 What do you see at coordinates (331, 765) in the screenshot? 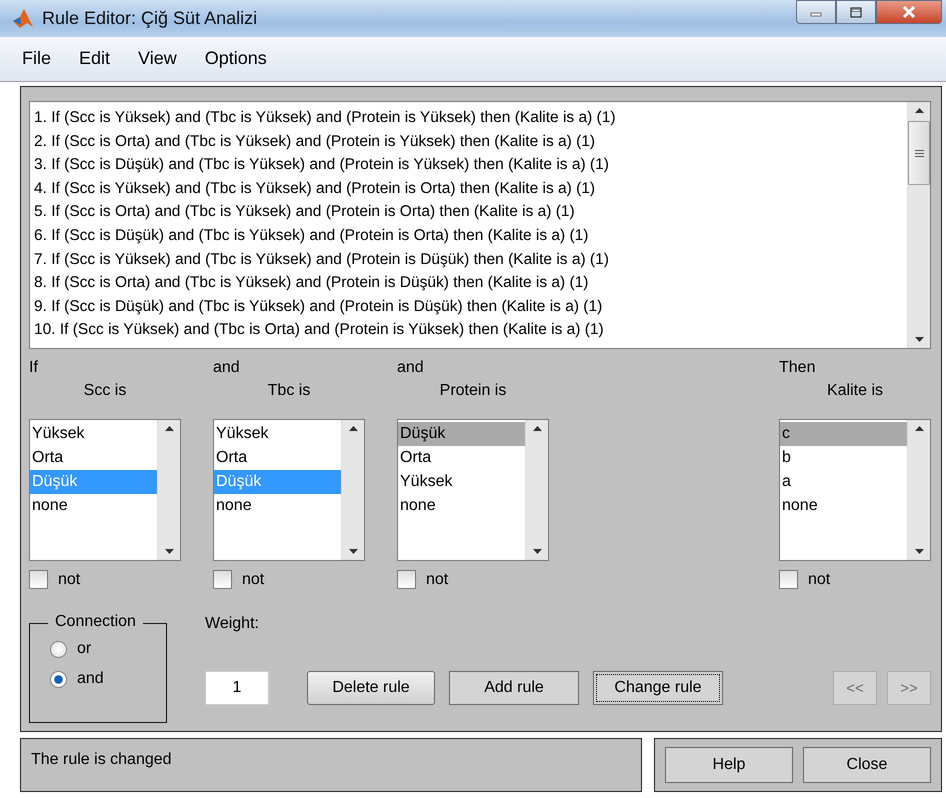
I see `status-message: The rule is changed` at bounding box center [331, 765].